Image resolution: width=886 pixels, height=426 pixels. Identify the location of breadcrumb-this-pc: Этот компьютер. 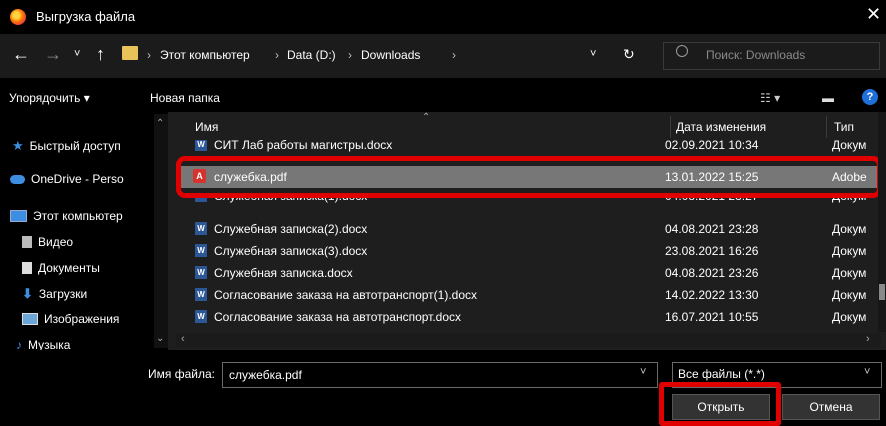
(205, 55).